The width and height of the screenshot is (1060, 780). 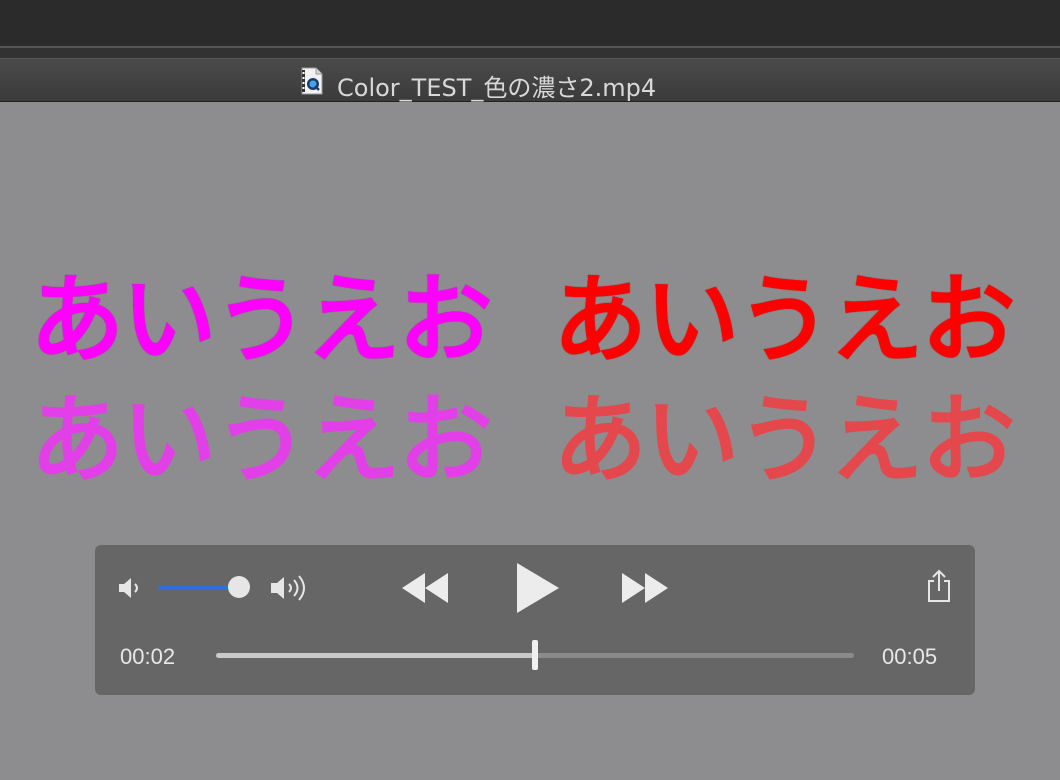 I want to click on timeline-scrubber, so click(x=535, y=655).